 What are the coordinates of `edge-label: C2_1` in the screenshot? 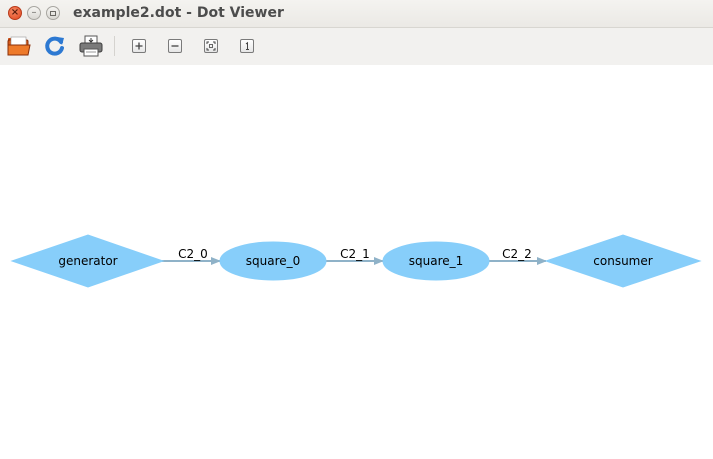 It's located at (355, 254).